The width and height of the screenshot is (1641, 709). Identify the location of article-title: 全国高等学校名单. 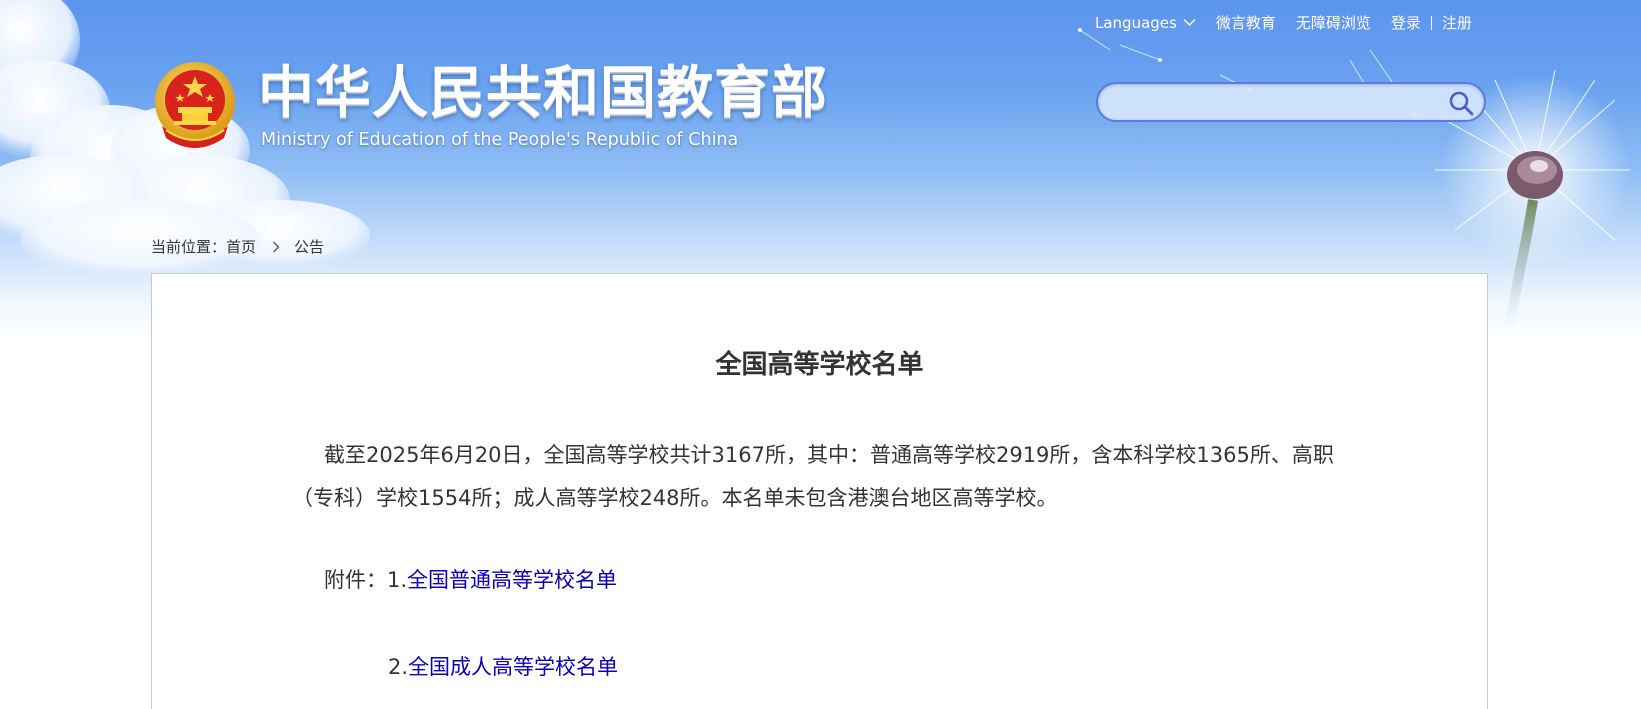
(819, 365).